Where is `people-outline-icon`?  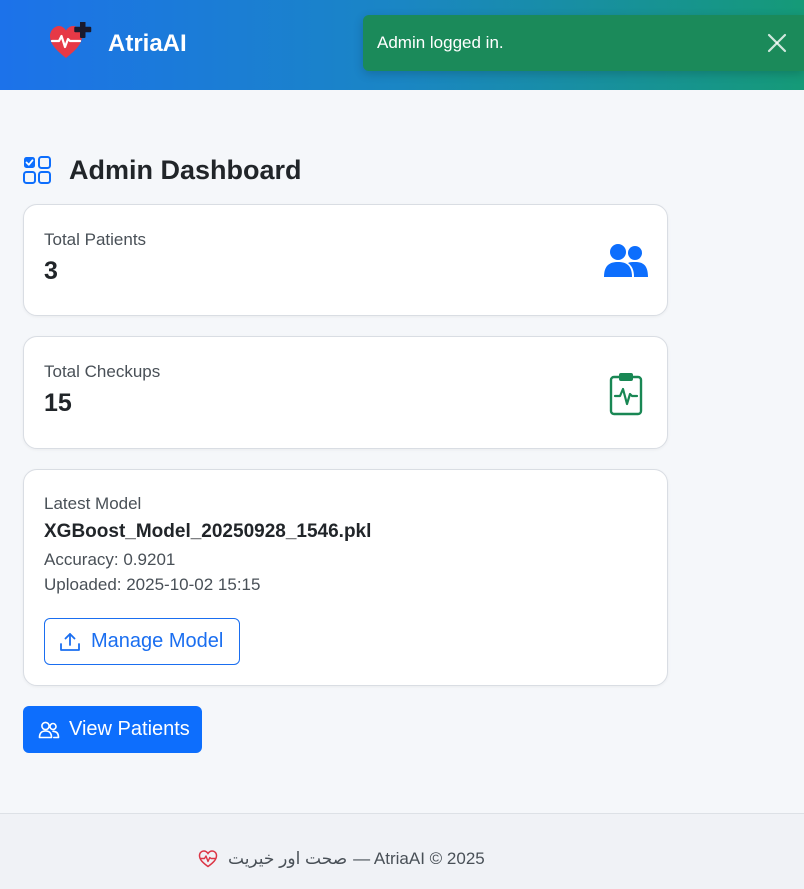 people-outline-icon is located at coordinates (49, 729).